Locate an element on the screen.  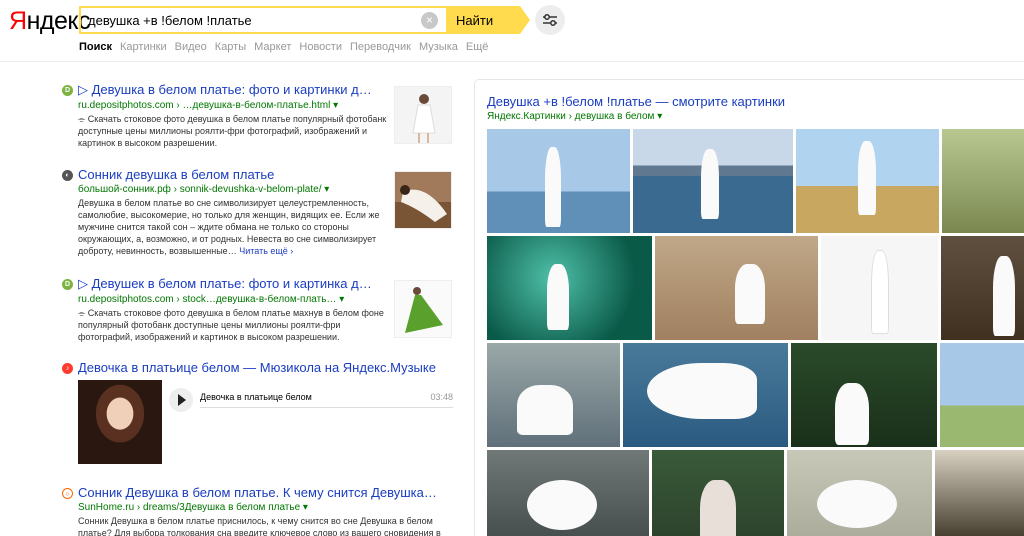
find-button: Найти is located at coordinates (488, 20).